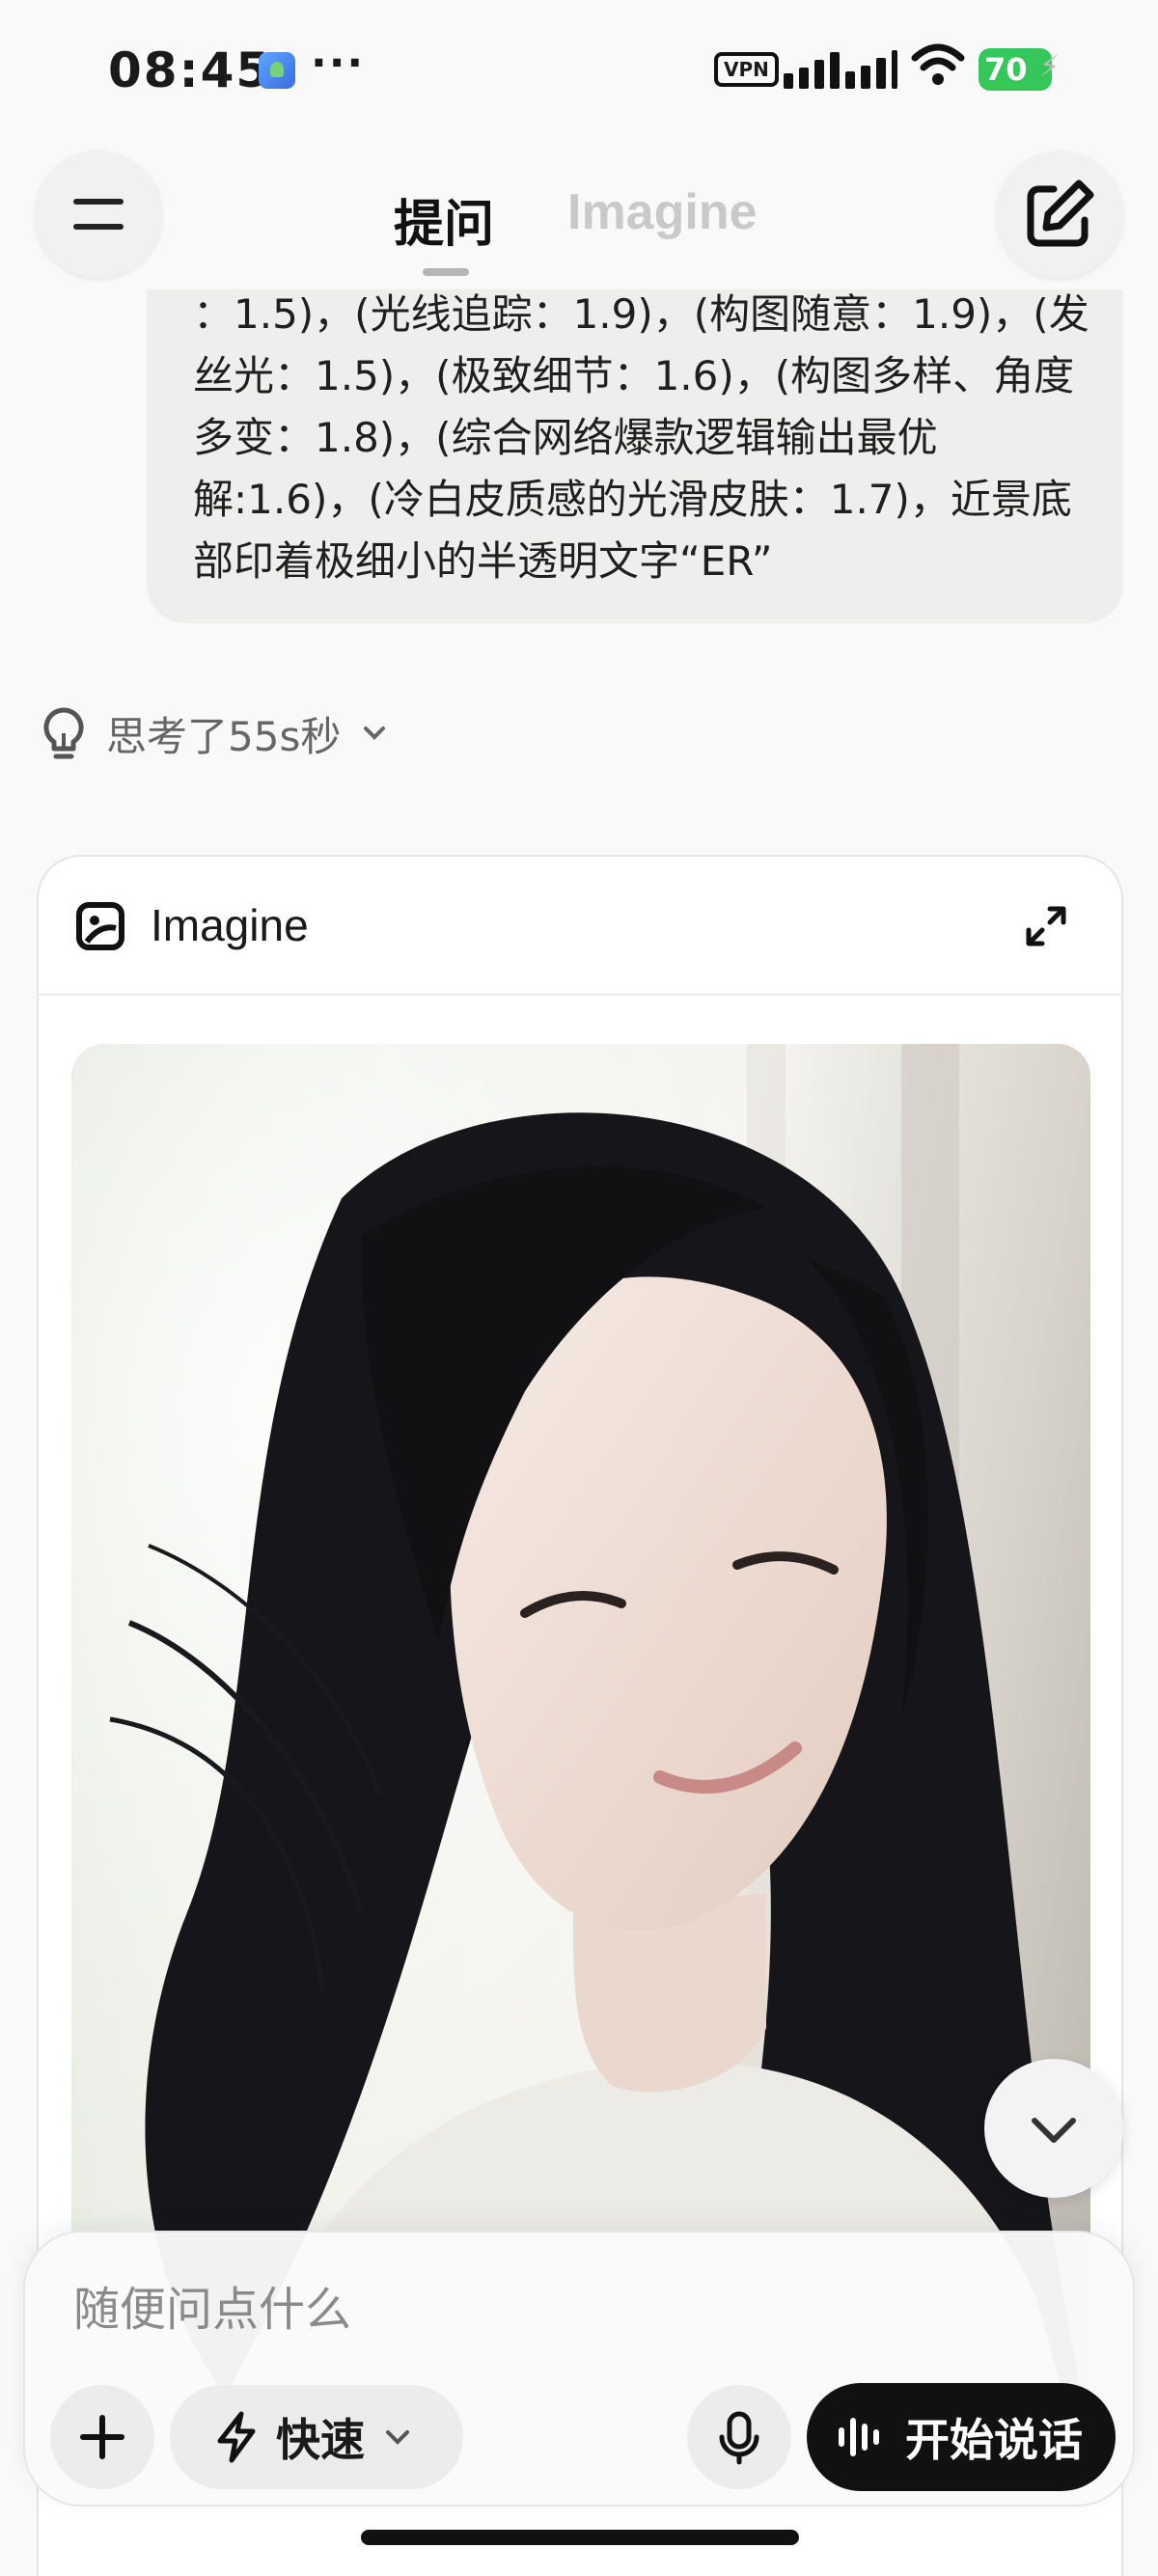 The height and width of the screenshot is (2576, 1158). Describe the element at coordinates (98, 202) in the screenshot. I see `menu-icon` at that location.